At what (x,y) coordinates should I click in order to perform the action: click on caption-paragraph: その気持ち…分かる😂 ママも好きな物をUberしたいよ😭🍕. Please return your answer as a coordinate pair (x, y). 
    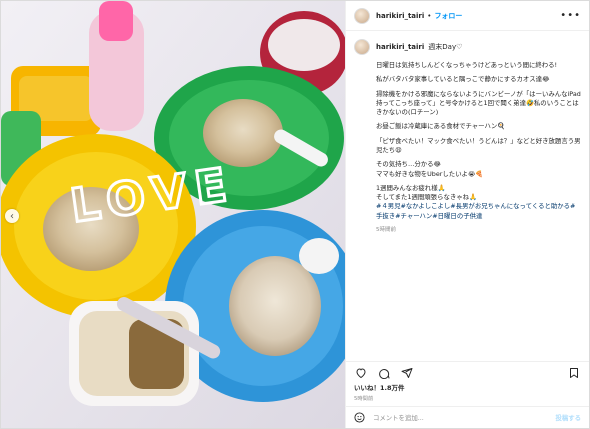
    Looking at the image, I should click on (430, 169).